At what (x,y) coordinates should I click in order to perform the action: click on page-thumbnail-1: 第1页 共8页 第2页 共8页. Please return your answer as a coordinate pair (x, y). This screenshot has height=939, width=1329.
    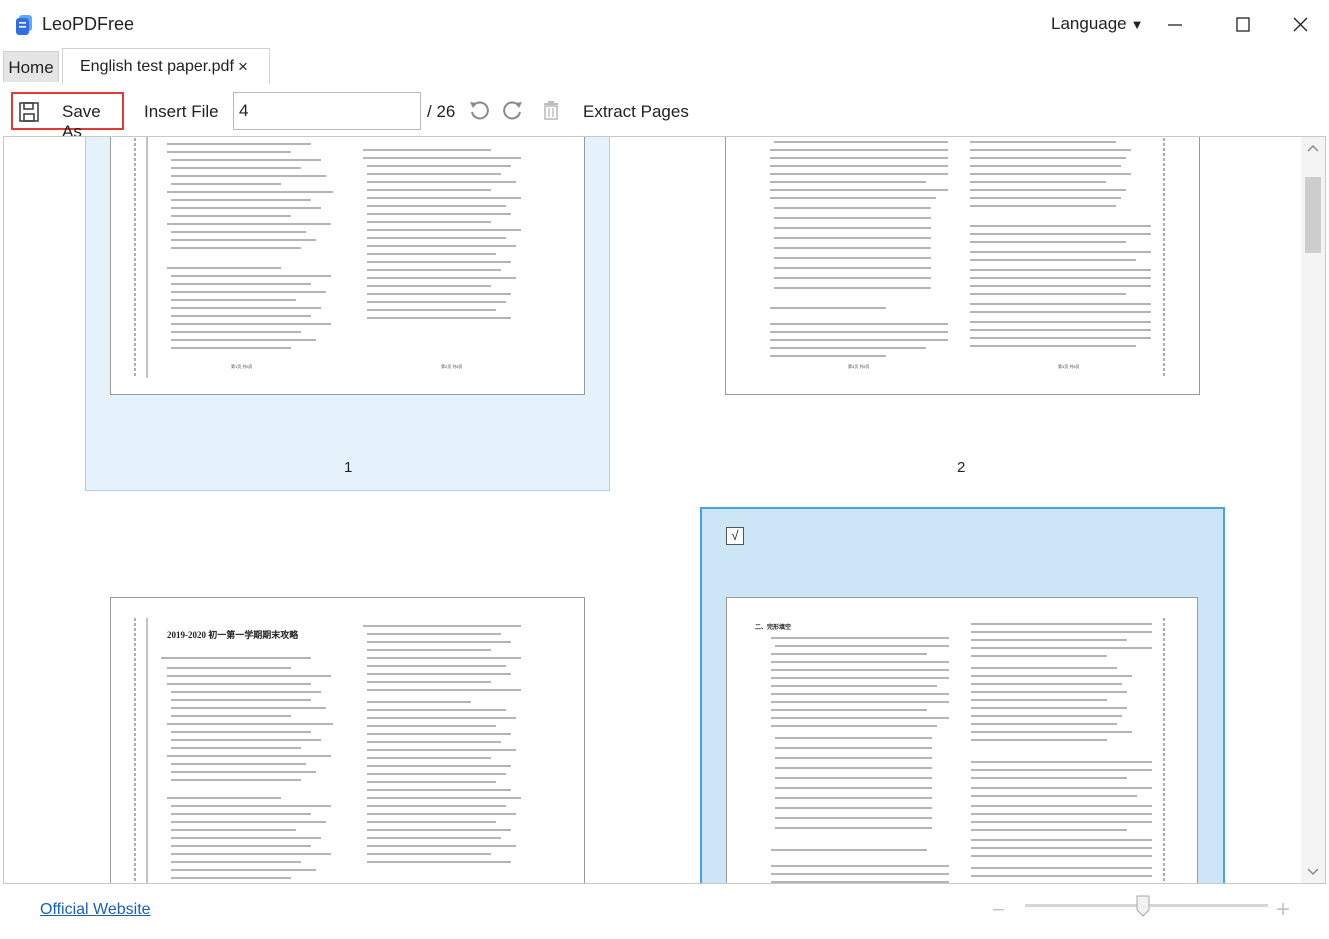
    Looking at the image, I should click on (347, 266).